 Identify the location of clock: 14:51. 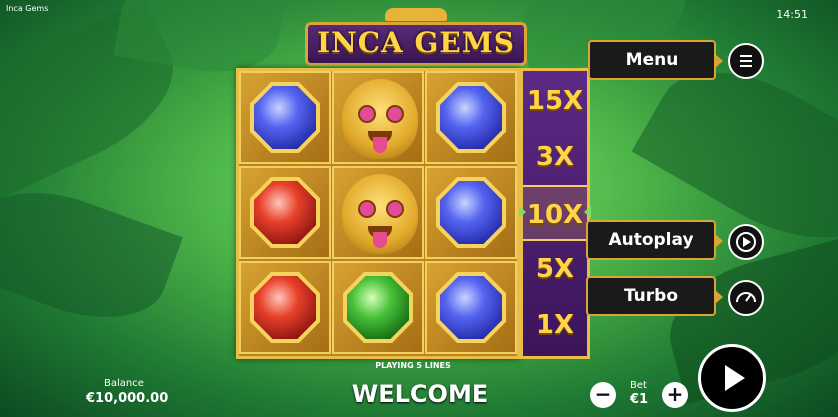
(792, 14).